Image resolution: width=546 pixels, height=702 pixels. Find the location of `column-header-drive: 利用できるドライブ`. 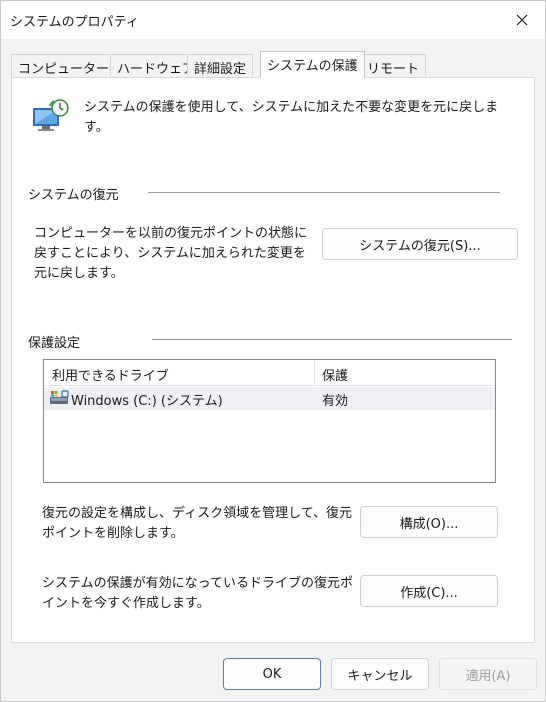

column-header-drive: 利用できるドライブ is located at coordinates (110, 374).